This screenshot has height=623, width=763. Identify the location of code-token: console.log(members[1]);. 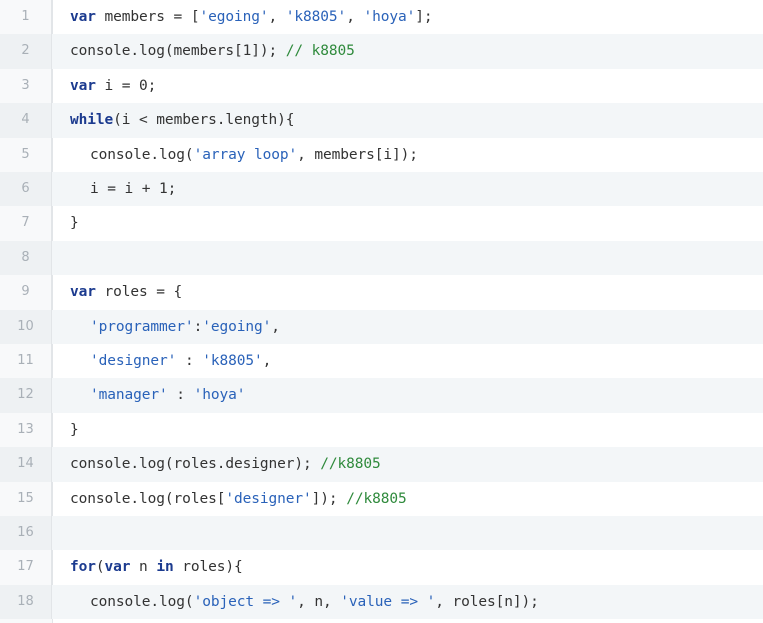
(178, 51).